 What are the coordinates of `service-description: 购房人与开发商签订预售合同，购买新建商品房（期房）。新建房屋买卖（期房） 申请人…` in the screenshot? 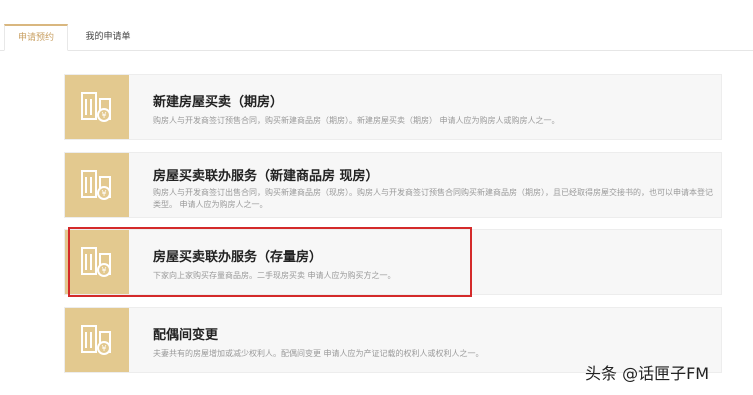 It's located at (356, 120).